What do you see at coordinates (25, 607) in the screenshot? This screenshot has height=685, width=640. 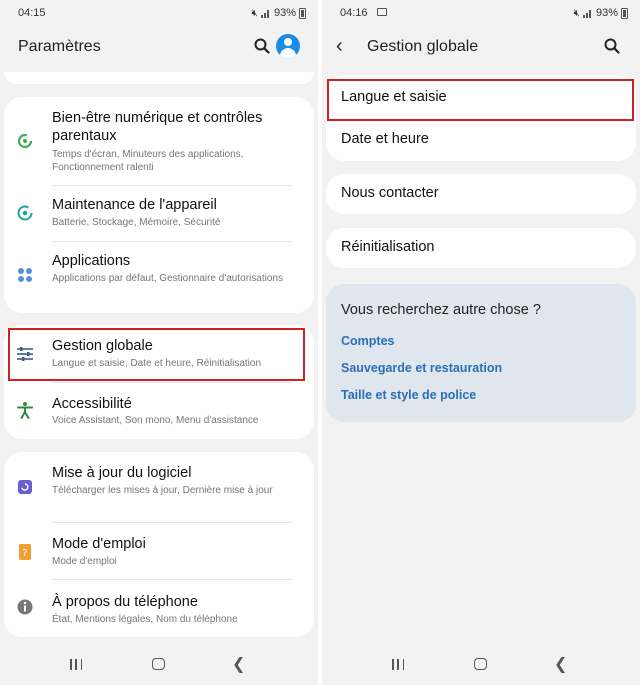 I see `info-icon` at bounding box center [25, 607].